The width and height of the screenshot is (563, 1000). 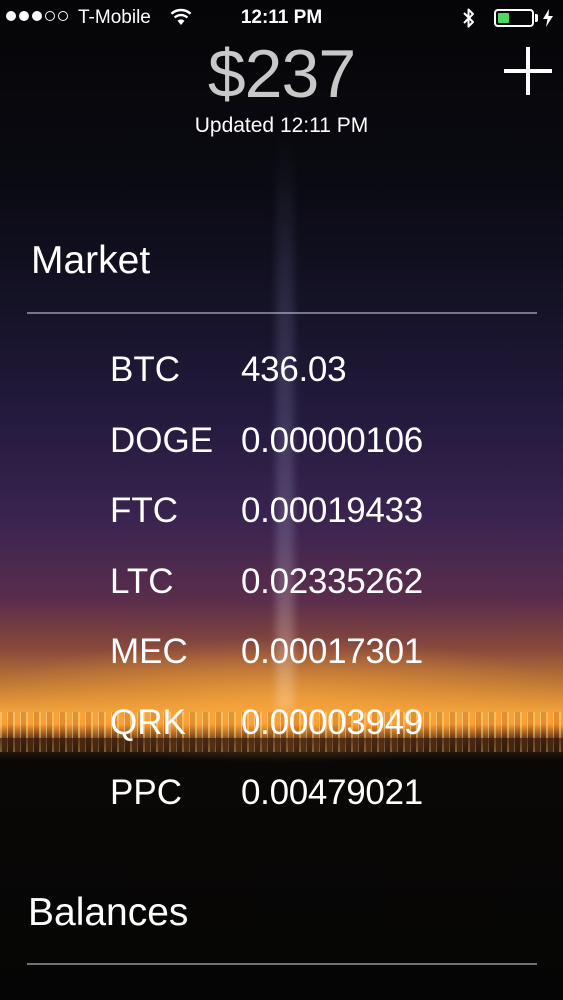 I want to click on portfolio-total: $237, so click(x=281, y=74).